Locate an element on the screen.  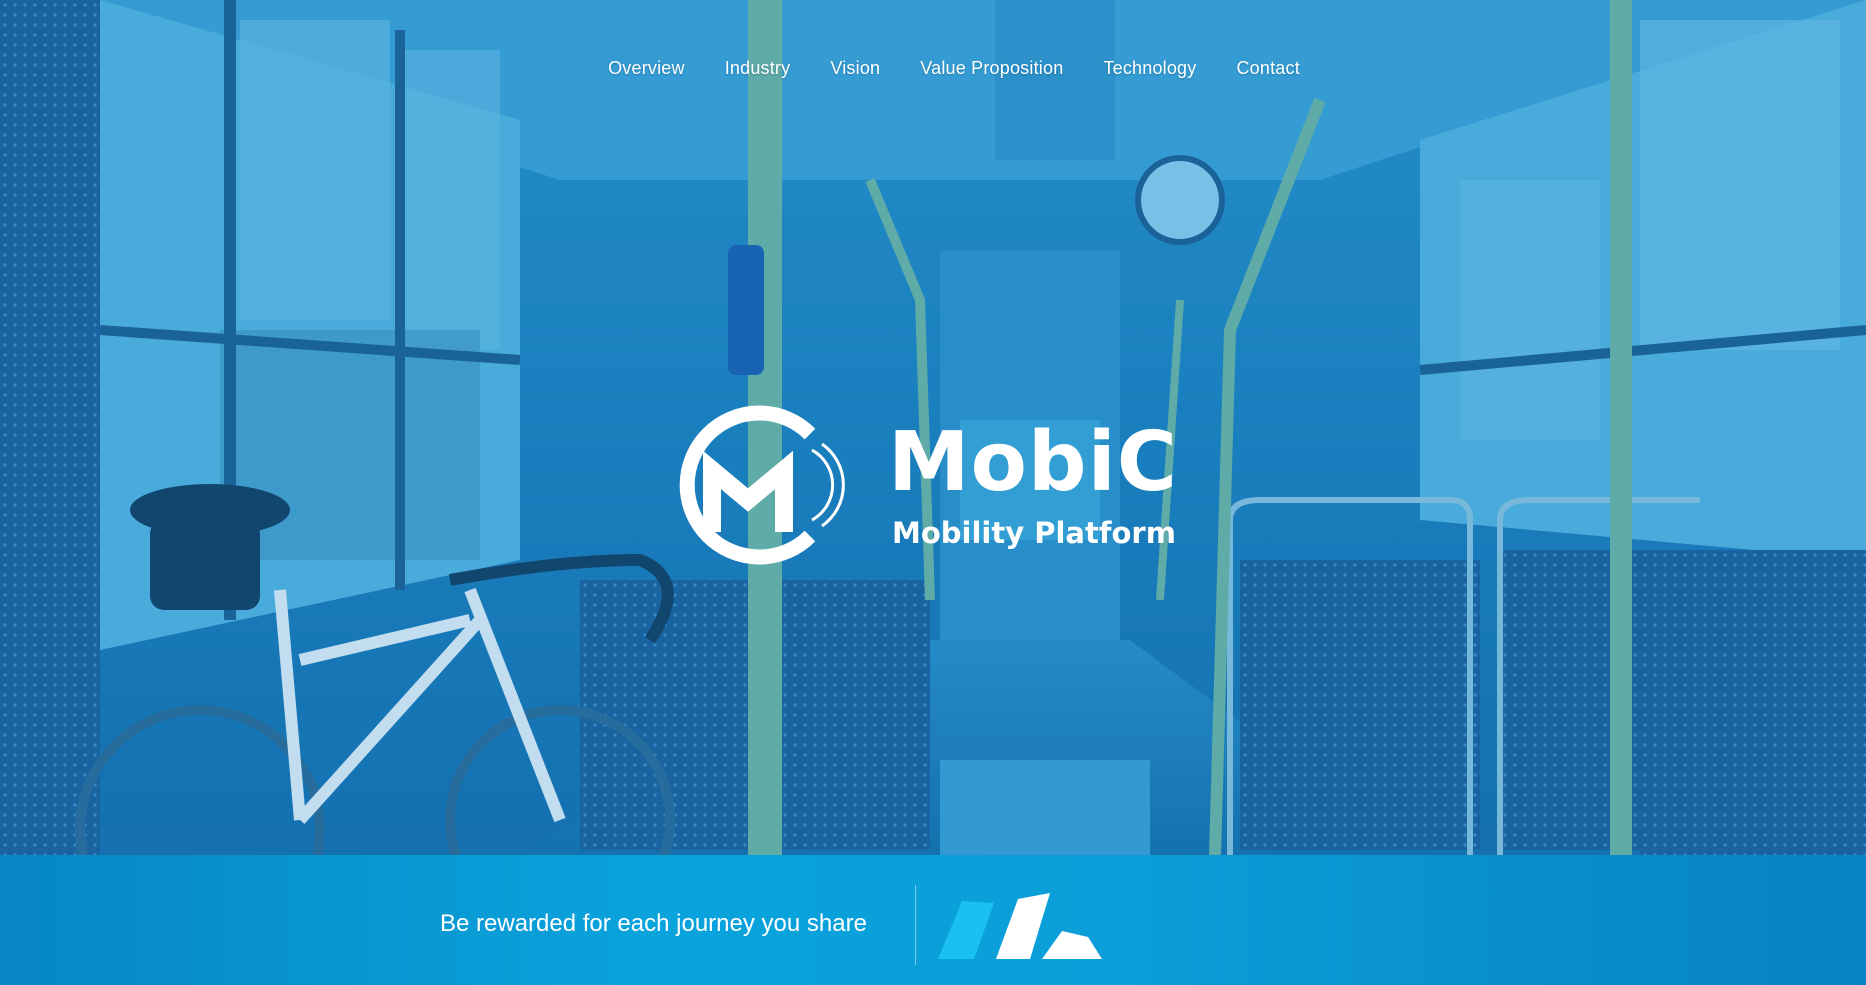
nav-link-industry: Industry is located at coordinates (758, 68).